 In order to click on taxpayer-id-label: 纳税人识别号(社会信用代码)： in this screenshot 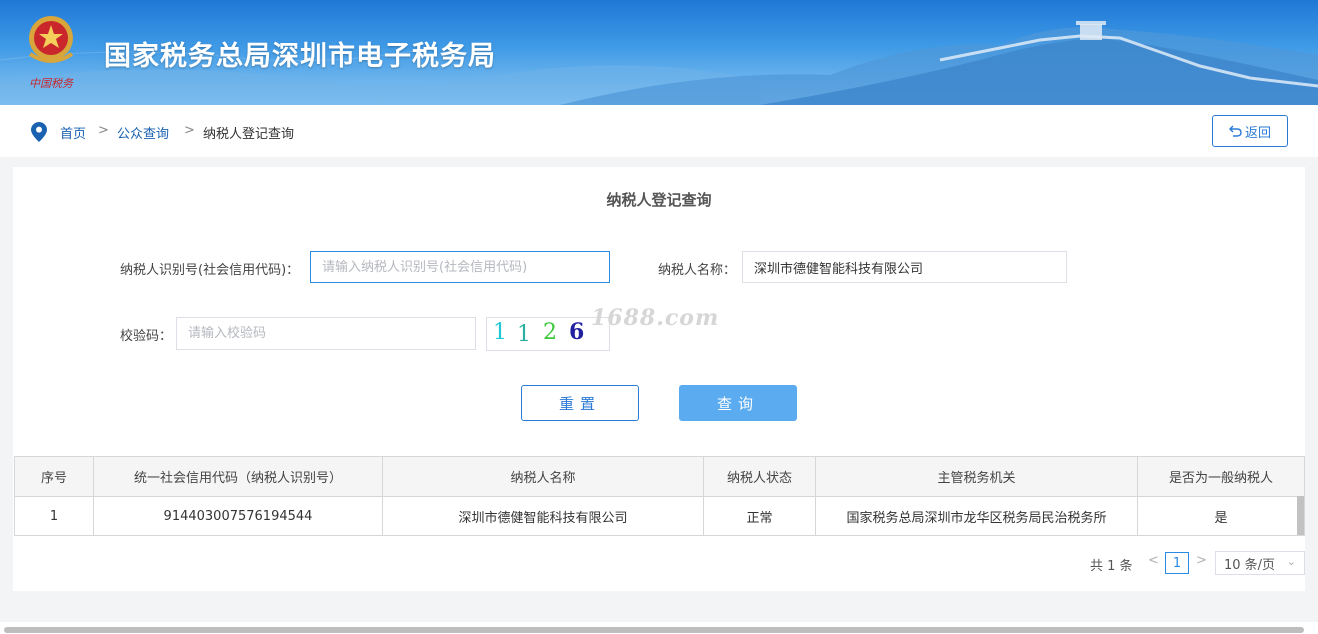, I will do `click(210, 270)`.